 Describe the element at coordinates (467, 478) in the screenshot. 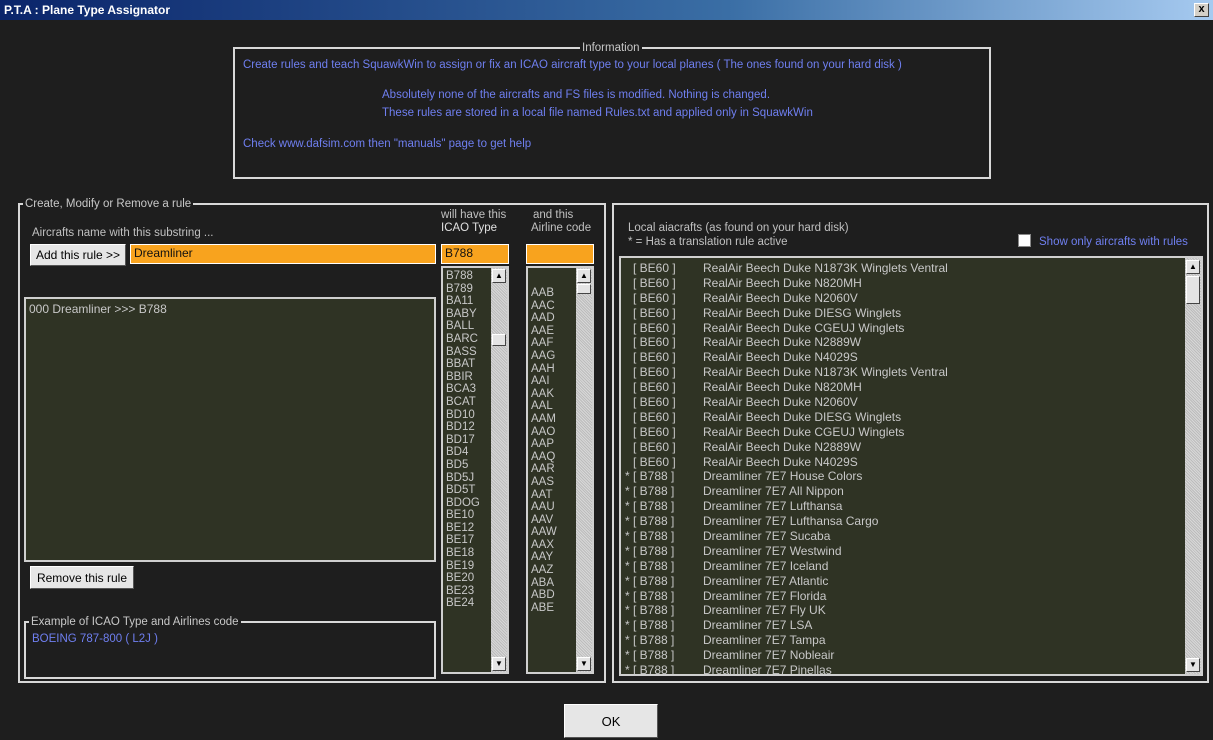

I see `icao-list-item: BD5J` at that location.